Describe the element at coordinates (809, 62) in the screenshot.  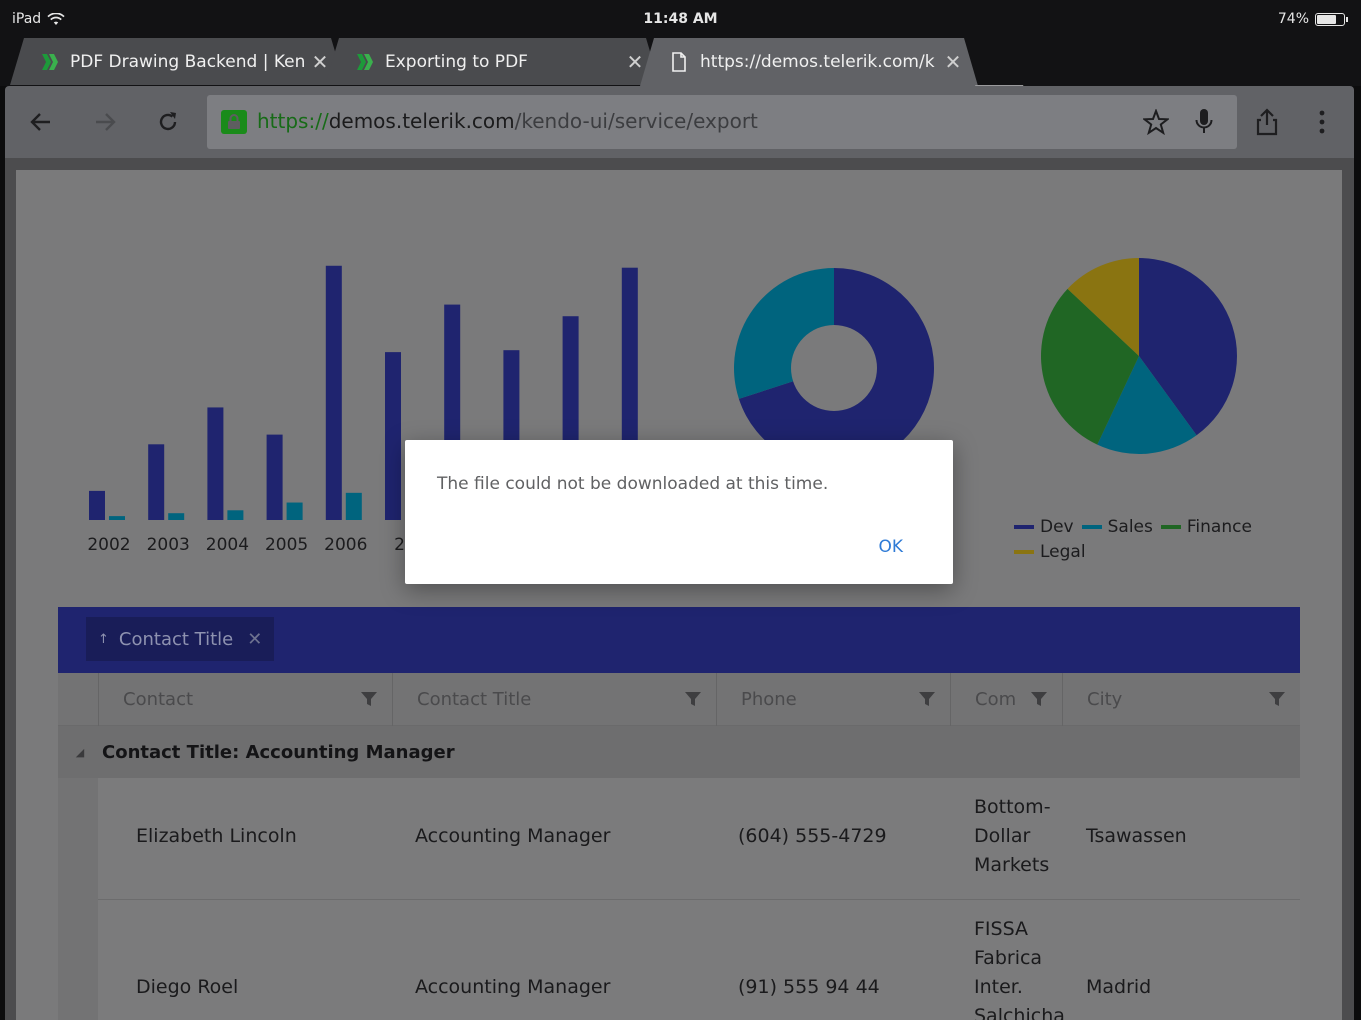
I see `tab-telerik-demos: https://demos.telerik.com/k ✕` at that location.